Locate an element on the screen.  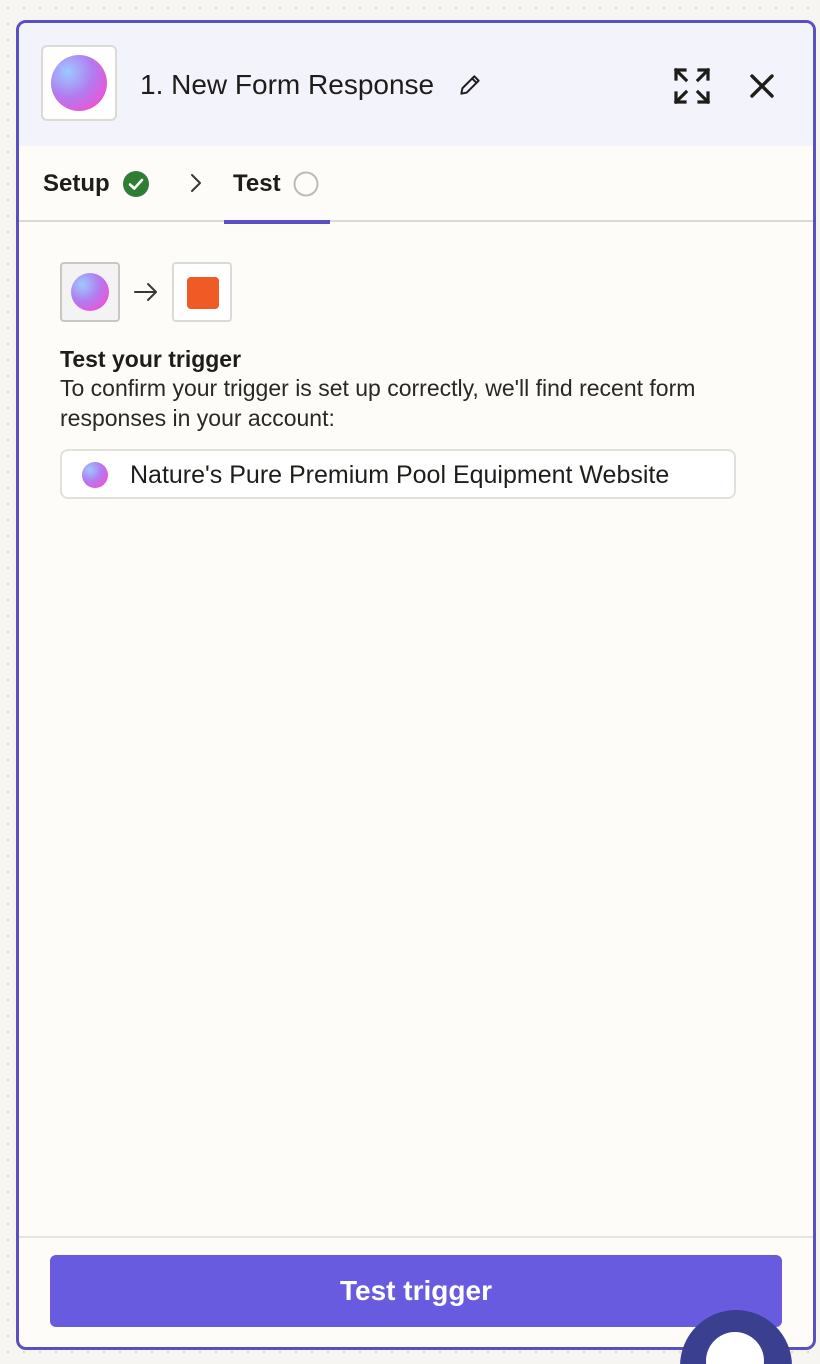
footer-divider is located at coordinates (416, 1237).